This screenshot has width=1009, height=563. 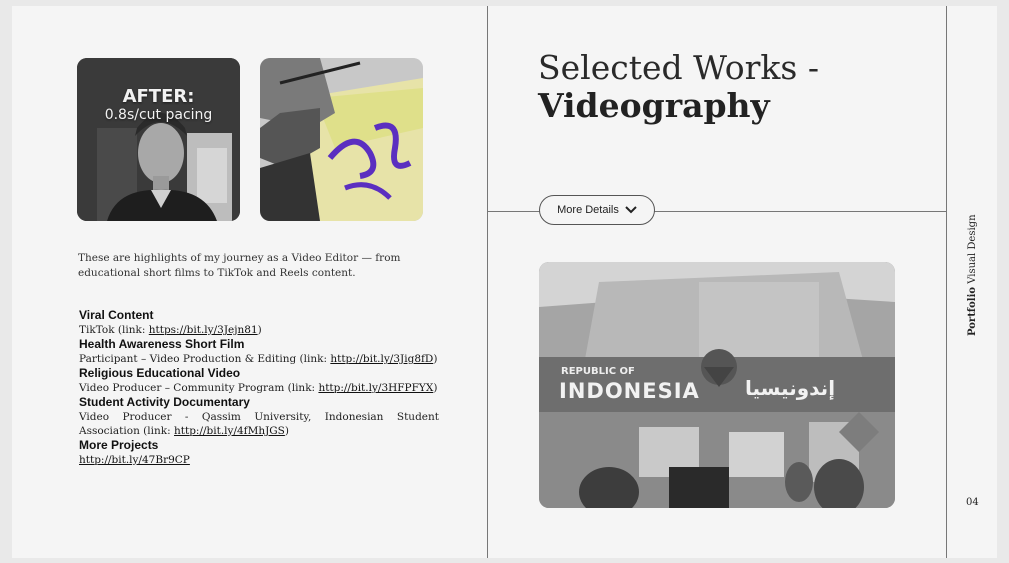 What do you see at coordinates (158, 96) in the screenshot?
I see `after-label: AFTER:` at bounding box center [158, 96].